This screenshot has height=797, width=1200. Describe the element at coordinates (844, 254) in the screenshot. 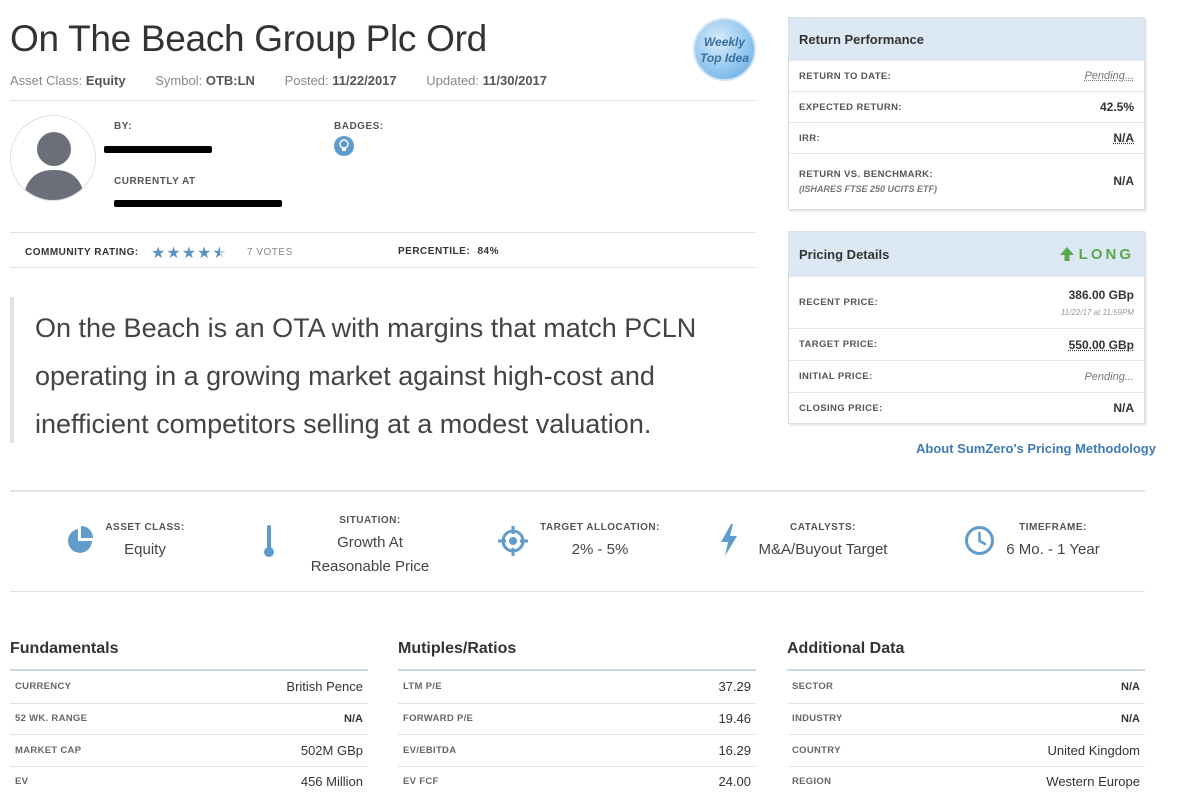

I see `pricing-details-title: Pricing Details` at that location.